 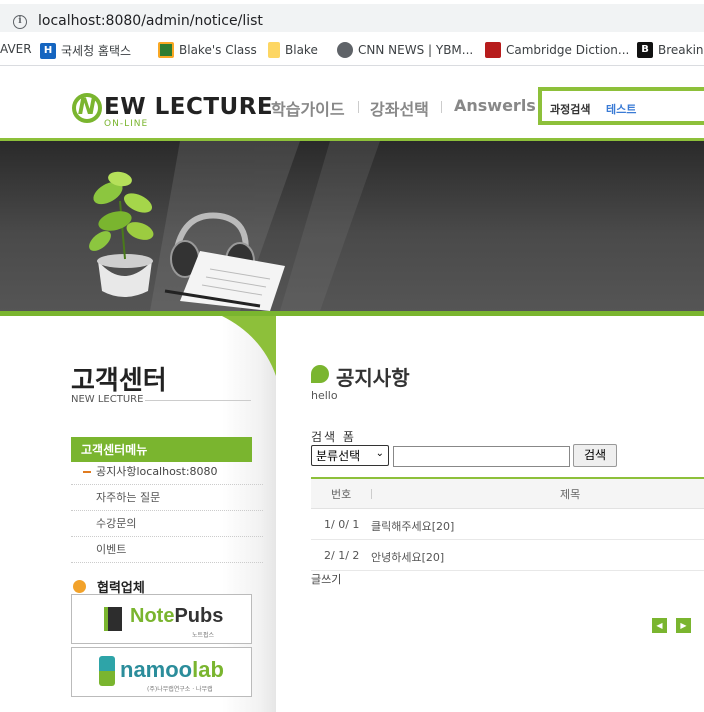 I want to click on namoolab-logo-icon, so click(x=107, y=671).